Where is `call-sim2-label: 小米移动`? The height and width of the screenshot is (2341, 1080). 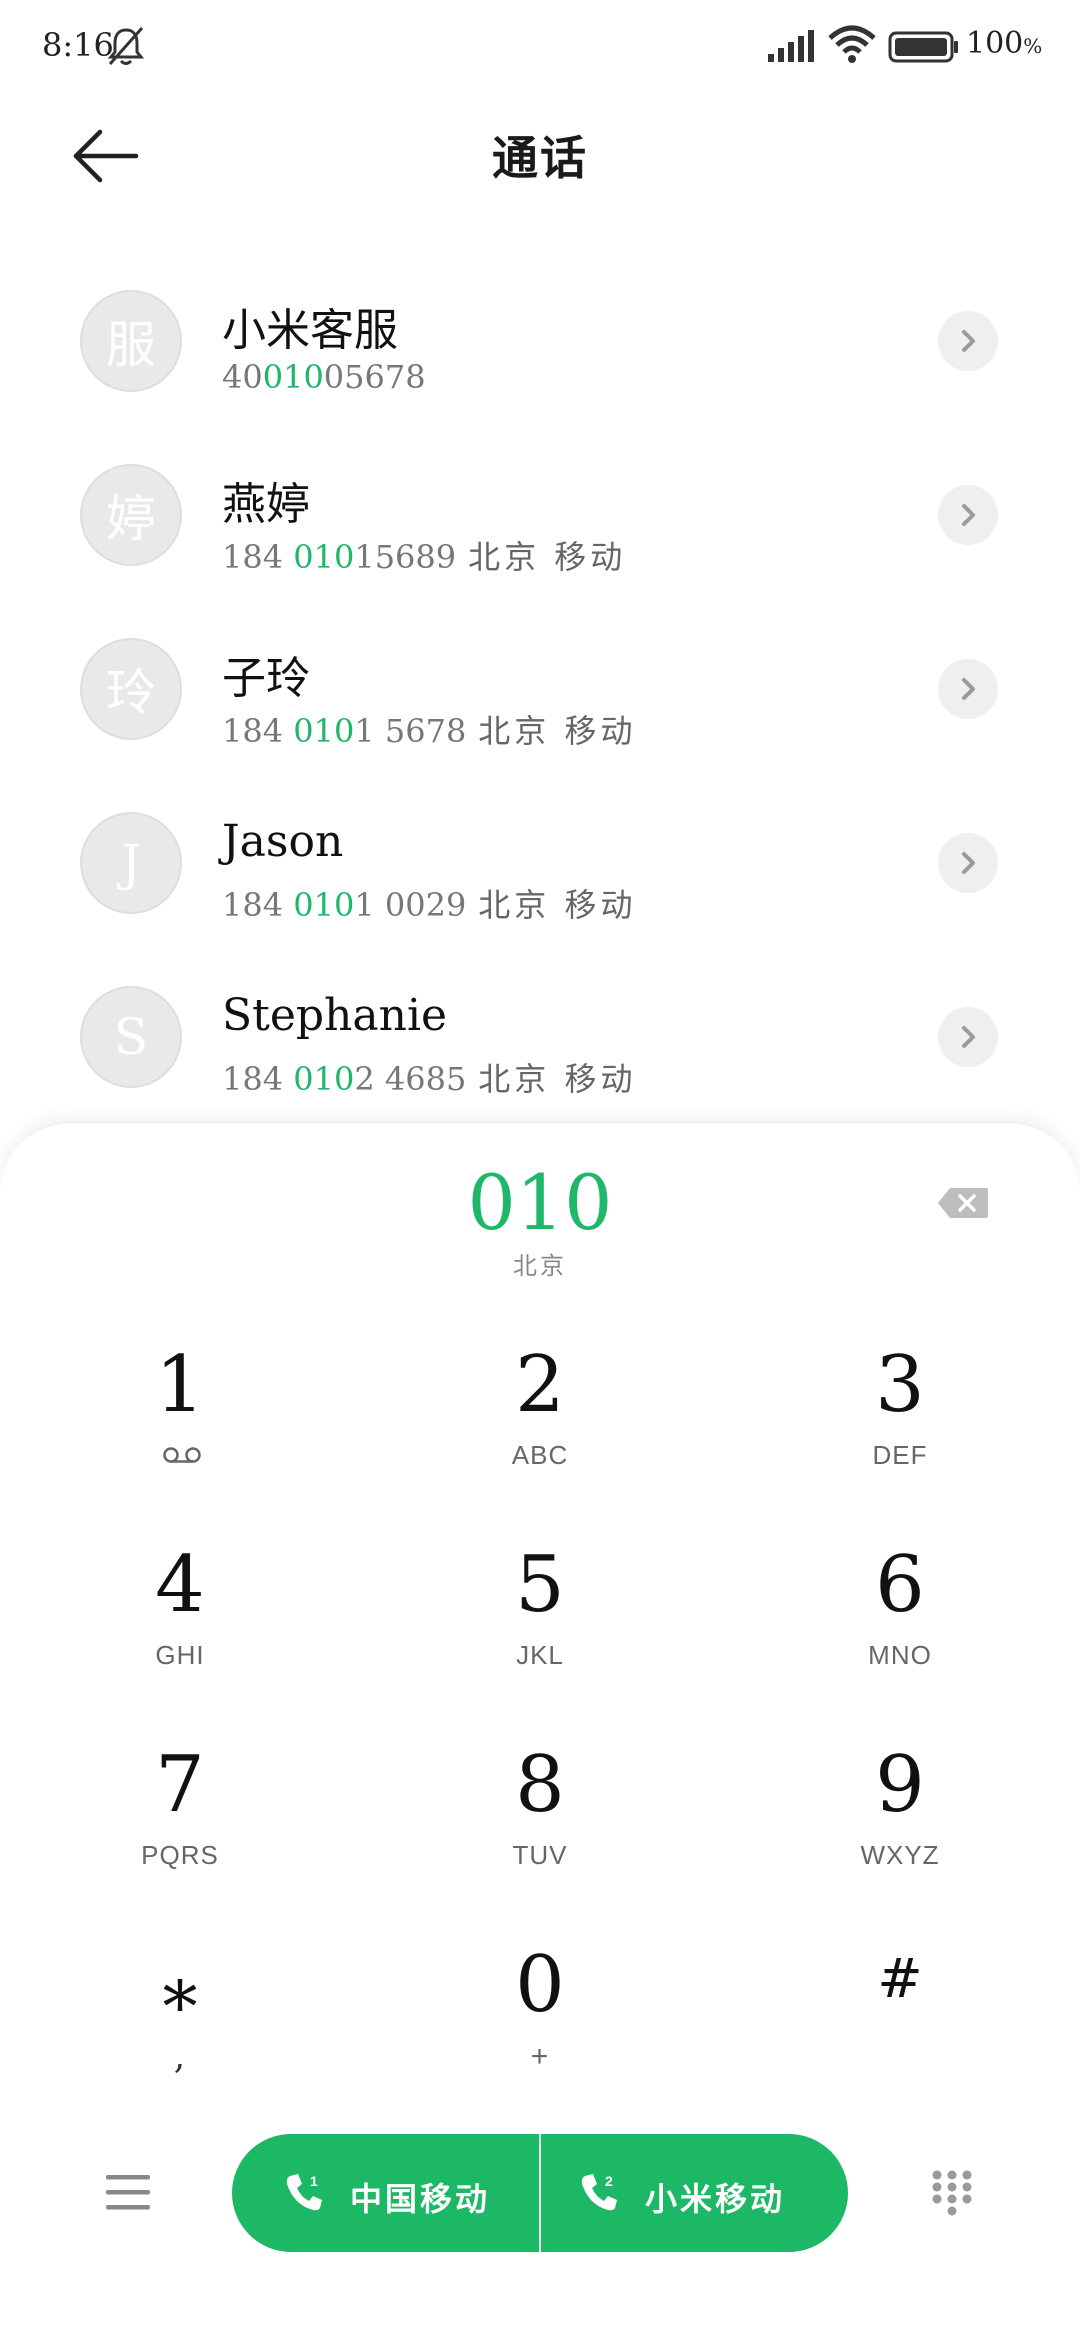 call-sim2-label: 小米移动 is located at coordinates (715, 2199).